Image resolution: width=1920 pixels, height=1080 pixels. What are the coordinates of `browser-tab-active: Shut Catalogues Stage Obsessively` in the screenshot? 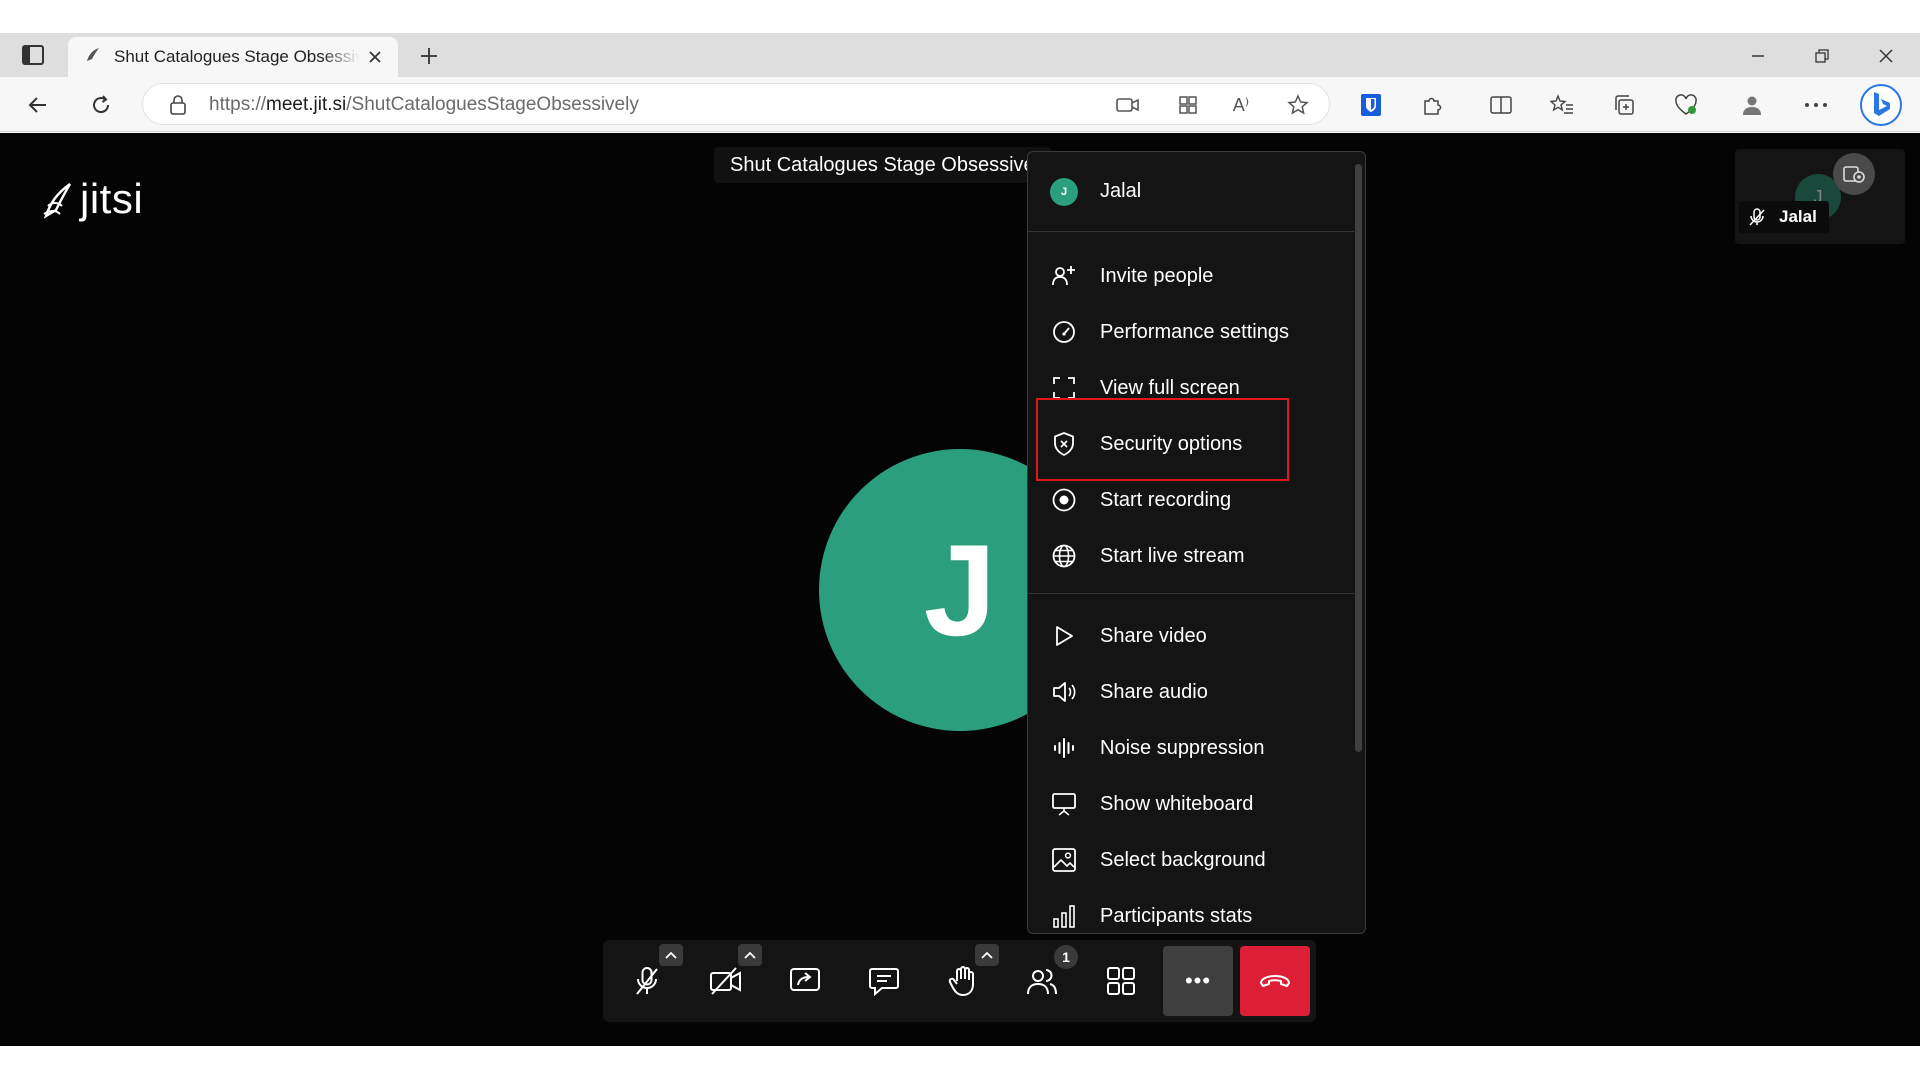 It's located at (233, 57).